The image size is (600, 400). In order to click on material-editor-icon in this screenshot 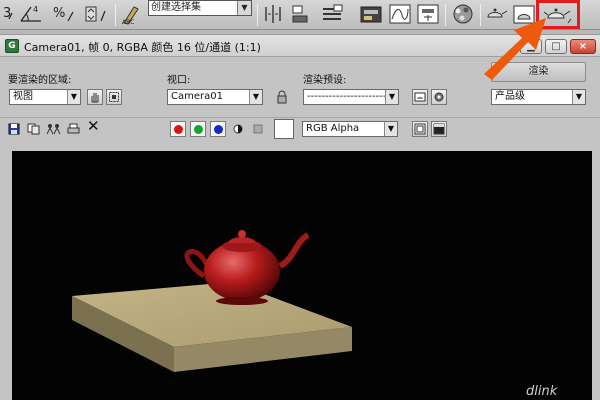, I will do `click(463, 14)`.